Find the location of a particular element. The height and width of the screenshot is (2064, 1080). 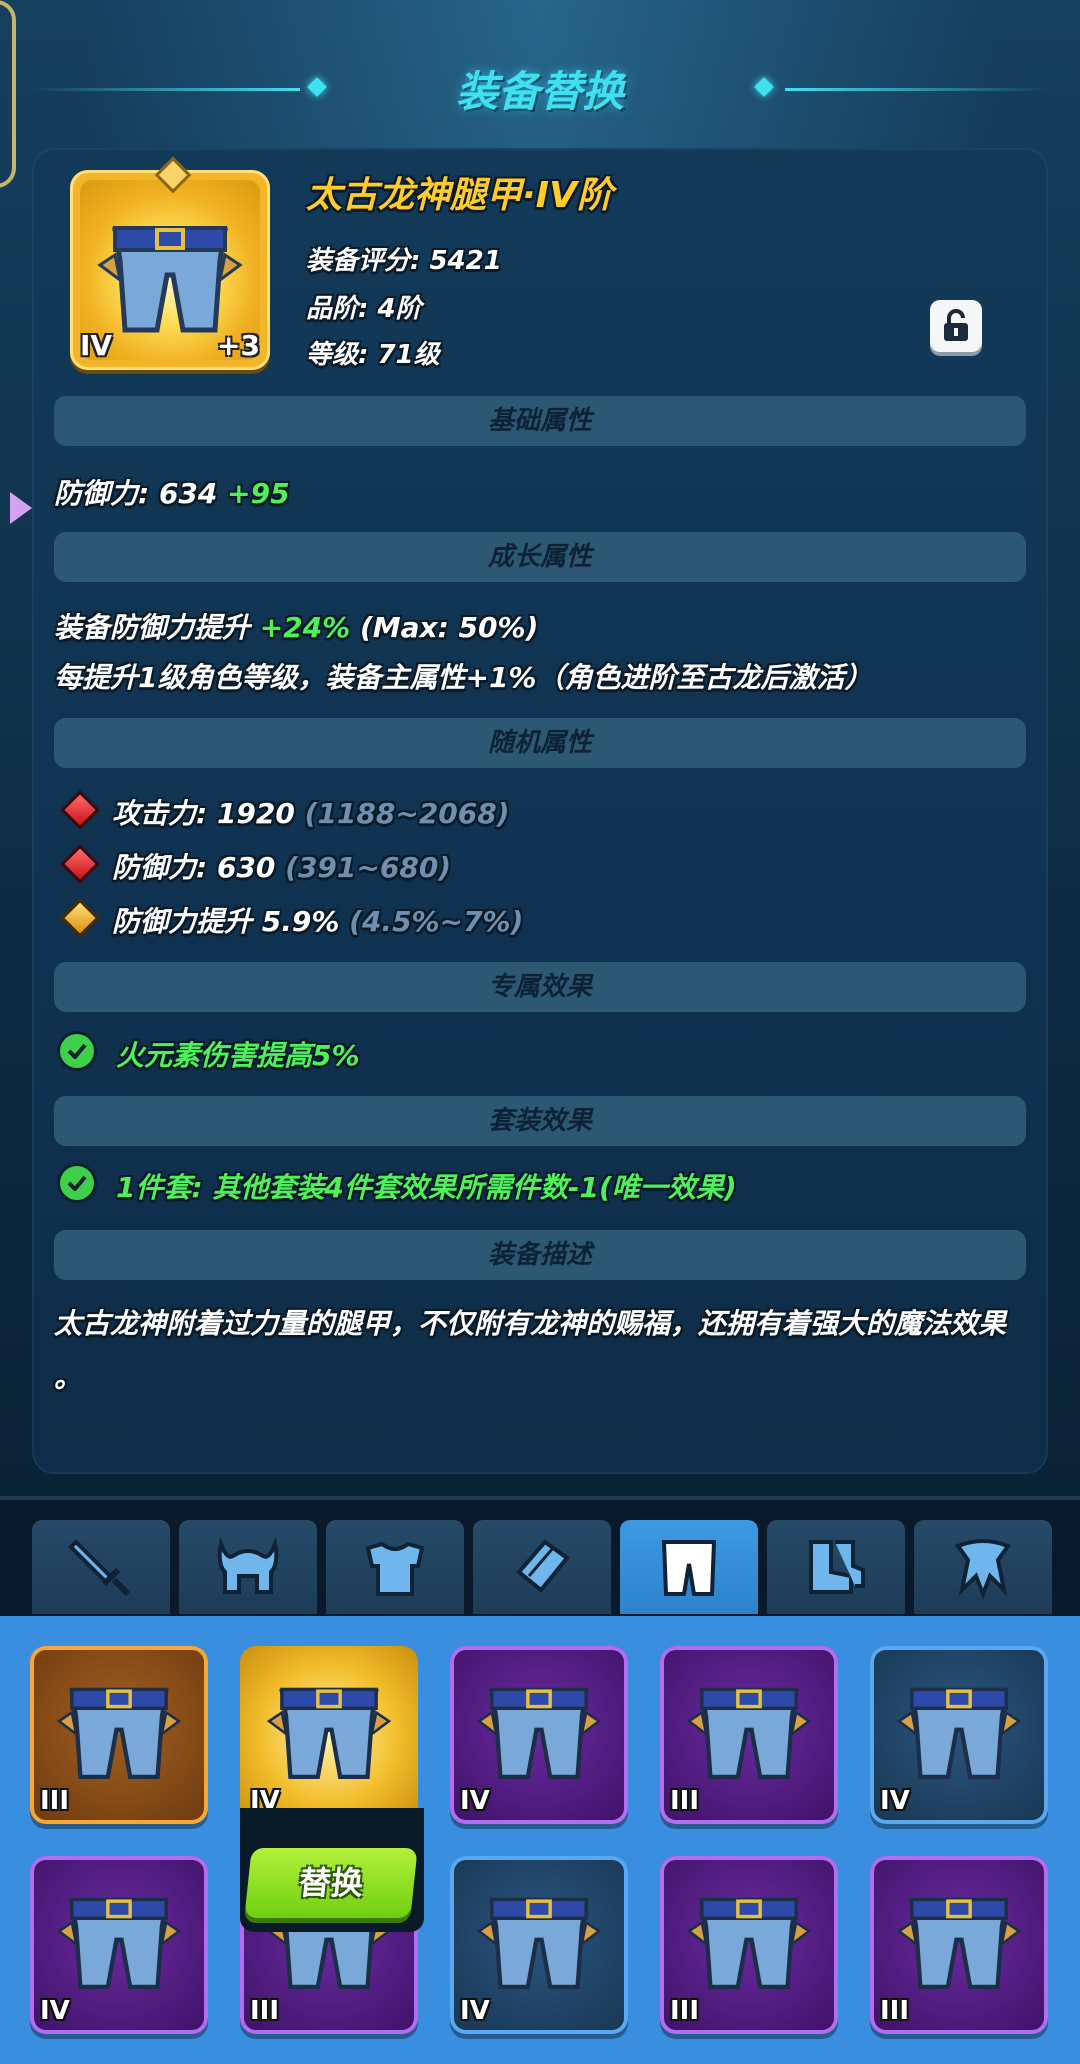

pants-icon is located at coordinates (689, 1568).